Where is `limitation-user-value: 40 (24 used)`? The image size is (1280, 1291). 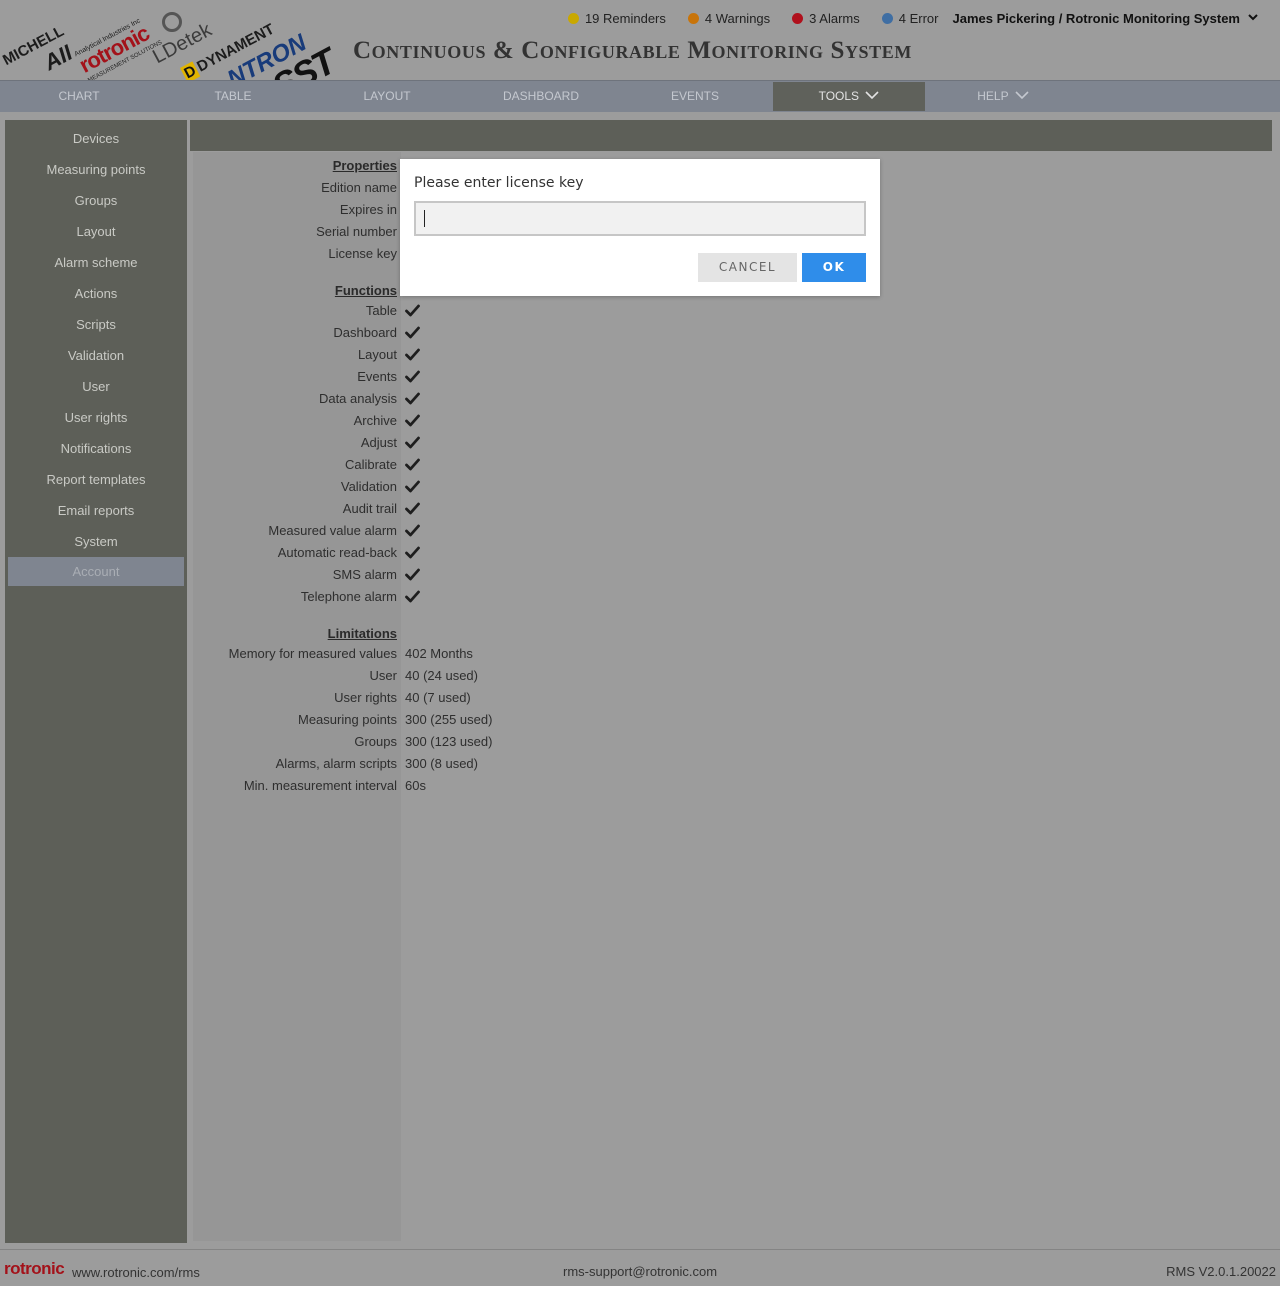
limitation-user-value: 40 (24 used) is located at coordinates (441, 675).